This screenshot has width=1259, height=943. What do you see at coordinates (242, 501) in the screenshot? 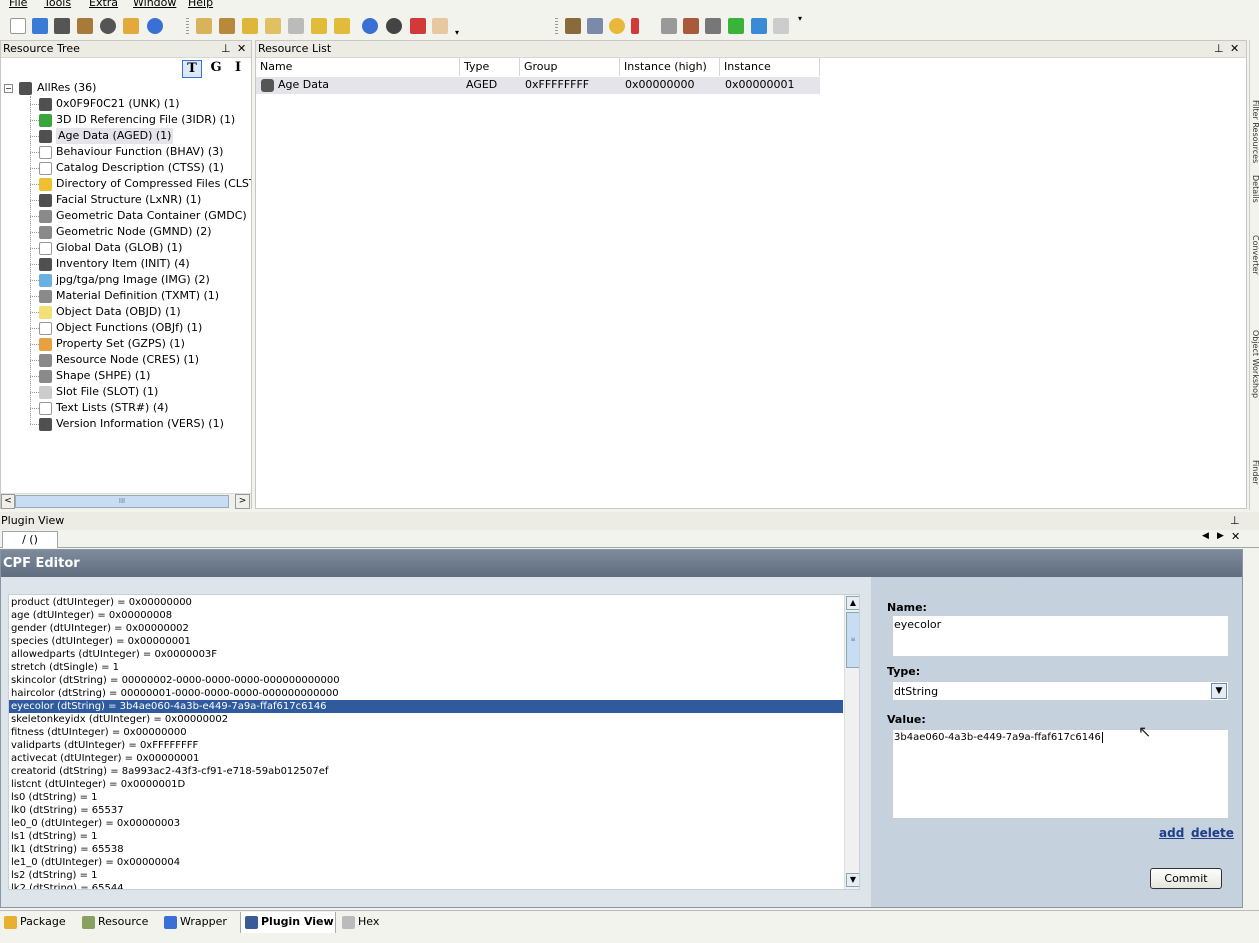
I see `scroll-right-icon: >` at bounding box center [242, 501].